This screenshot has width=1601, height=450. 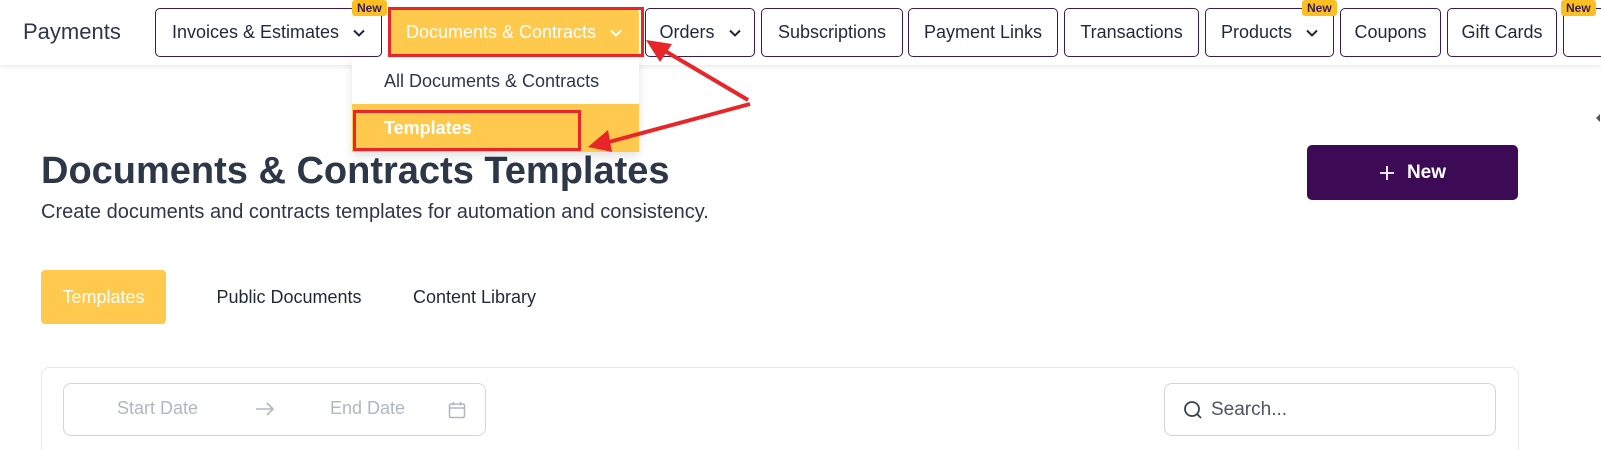 I want to click on nav-tab-invoices-estimates: Invoices & Estimates New, so click(x=271, y=28).